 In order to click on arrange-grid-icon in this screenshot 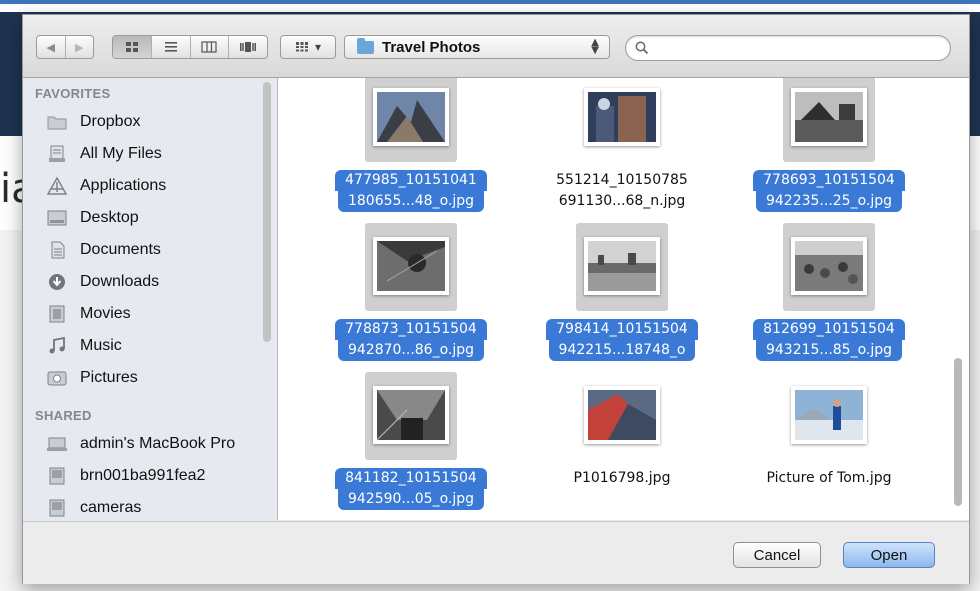, I will do `click(301, 47)`.